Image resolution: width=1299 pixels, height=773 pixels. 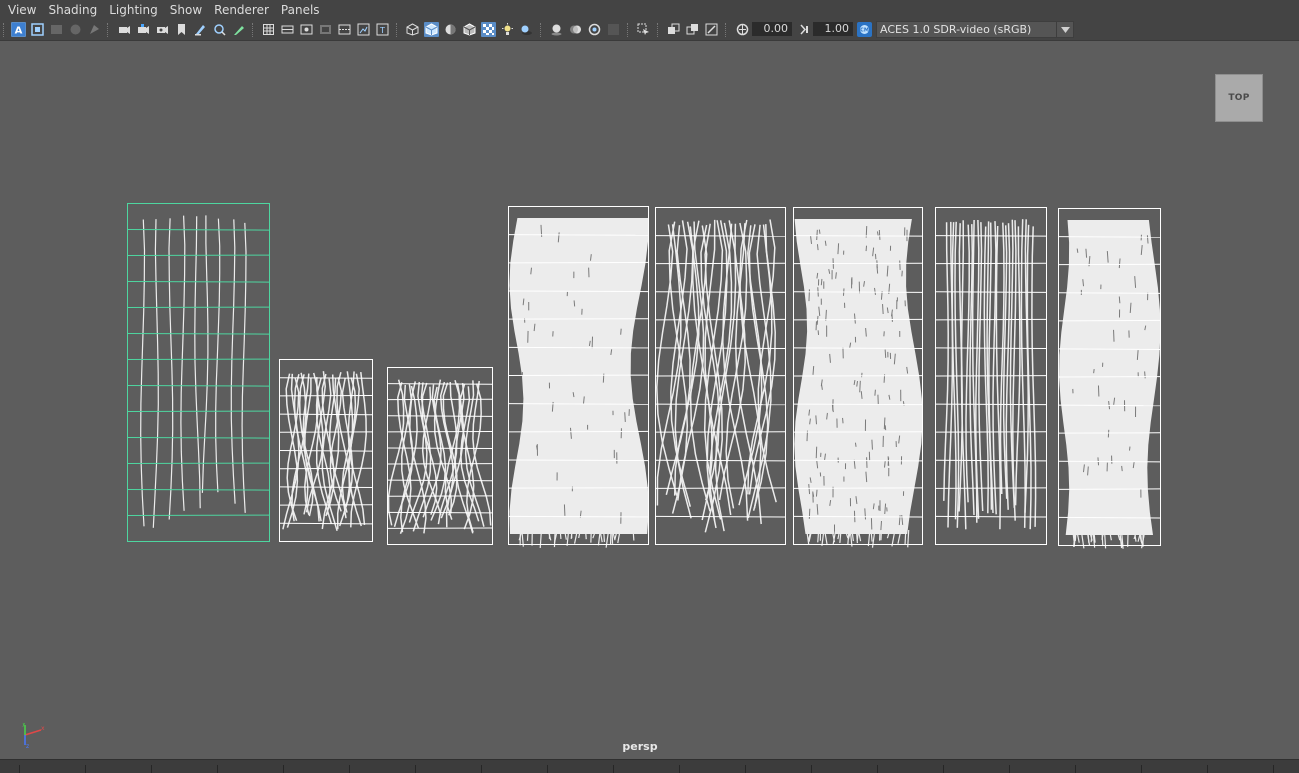 I want to click on color-space-dropdown: ACES 1.0 SDR-video (sRGB), so click(x=975, y=29).